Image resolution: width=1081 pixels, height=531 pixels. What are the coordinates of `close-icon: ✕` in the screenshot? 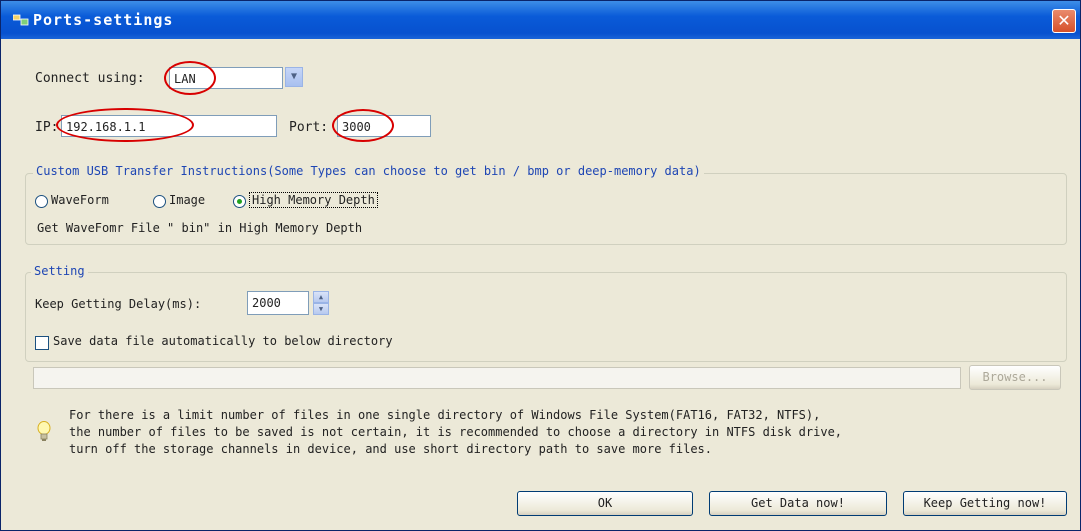 It's located at (1064, 20).